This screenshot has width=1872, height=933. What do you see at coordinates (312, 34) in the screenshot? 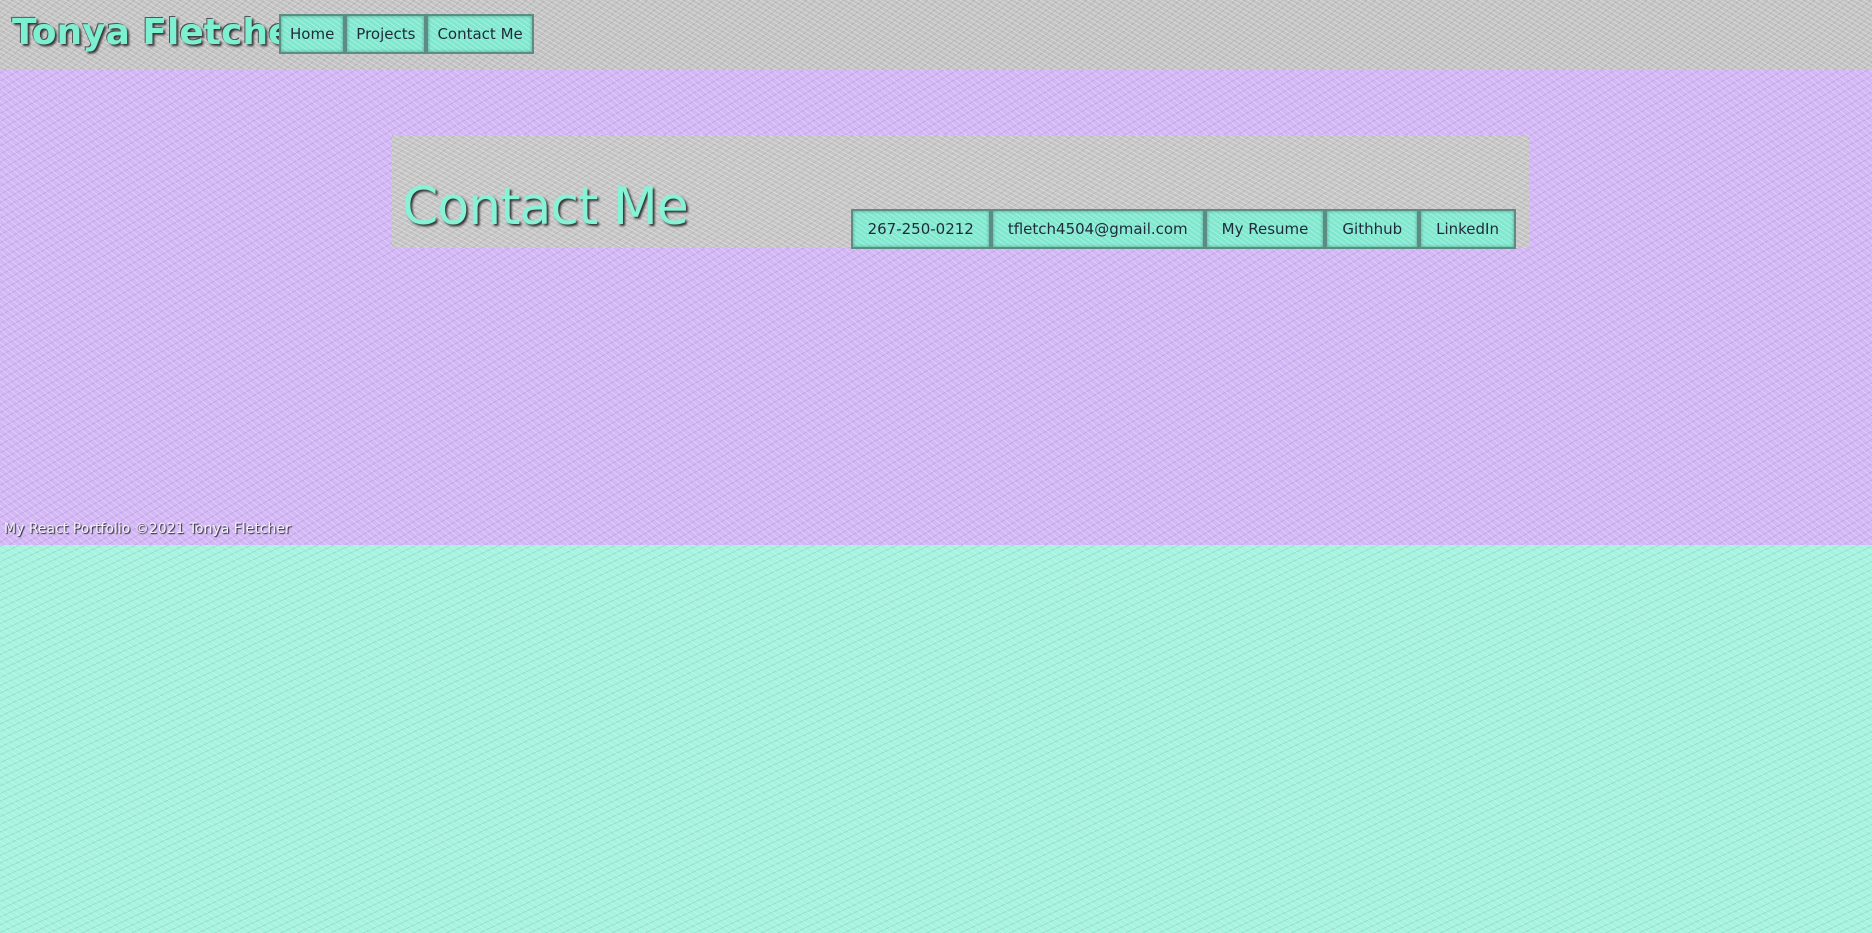
I see `nav-home-button: Home` at bounding box center [312, 34].